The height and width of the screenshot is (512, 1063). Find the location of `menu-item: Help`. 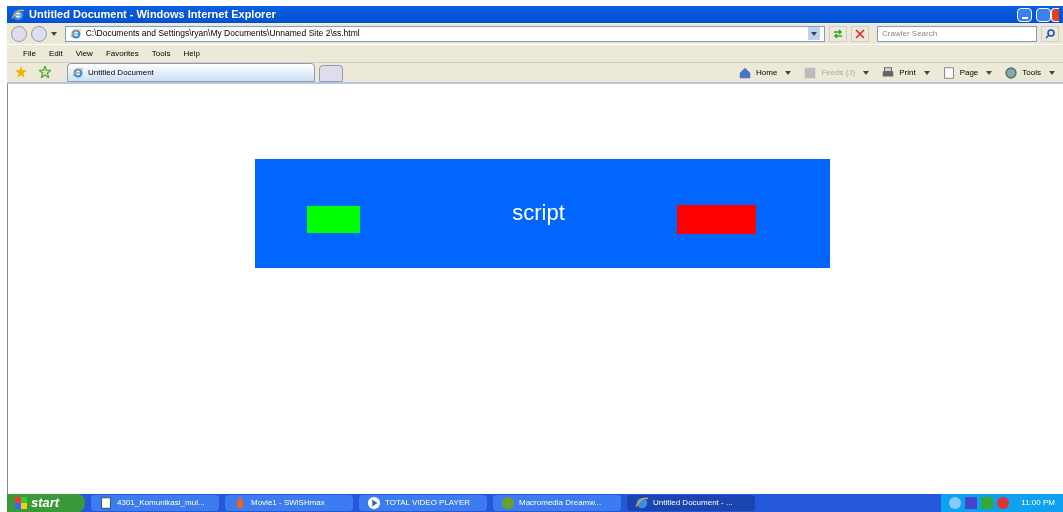

menu-item: Help is located at coordinates (191, 53).